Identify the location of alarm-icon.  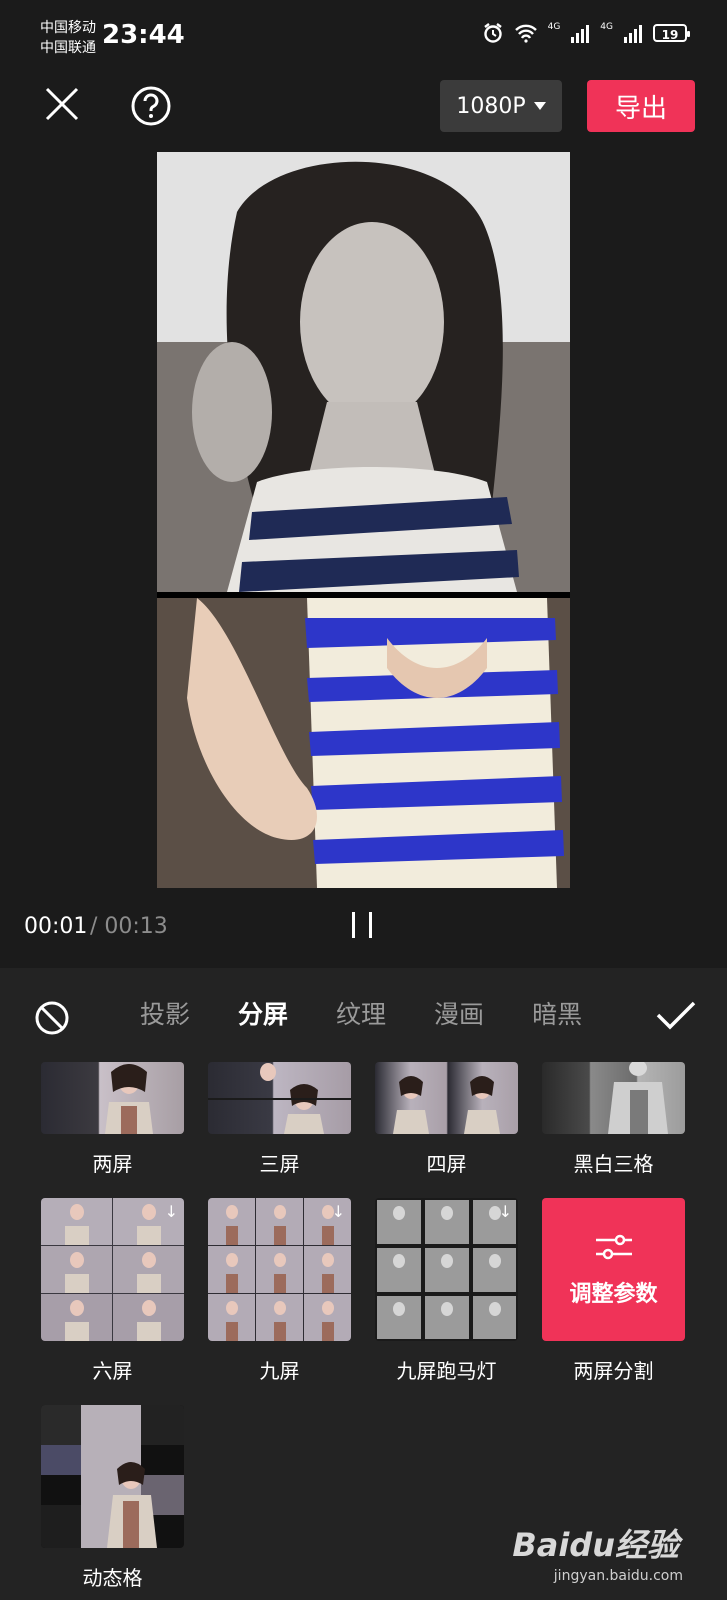
(492, 33).